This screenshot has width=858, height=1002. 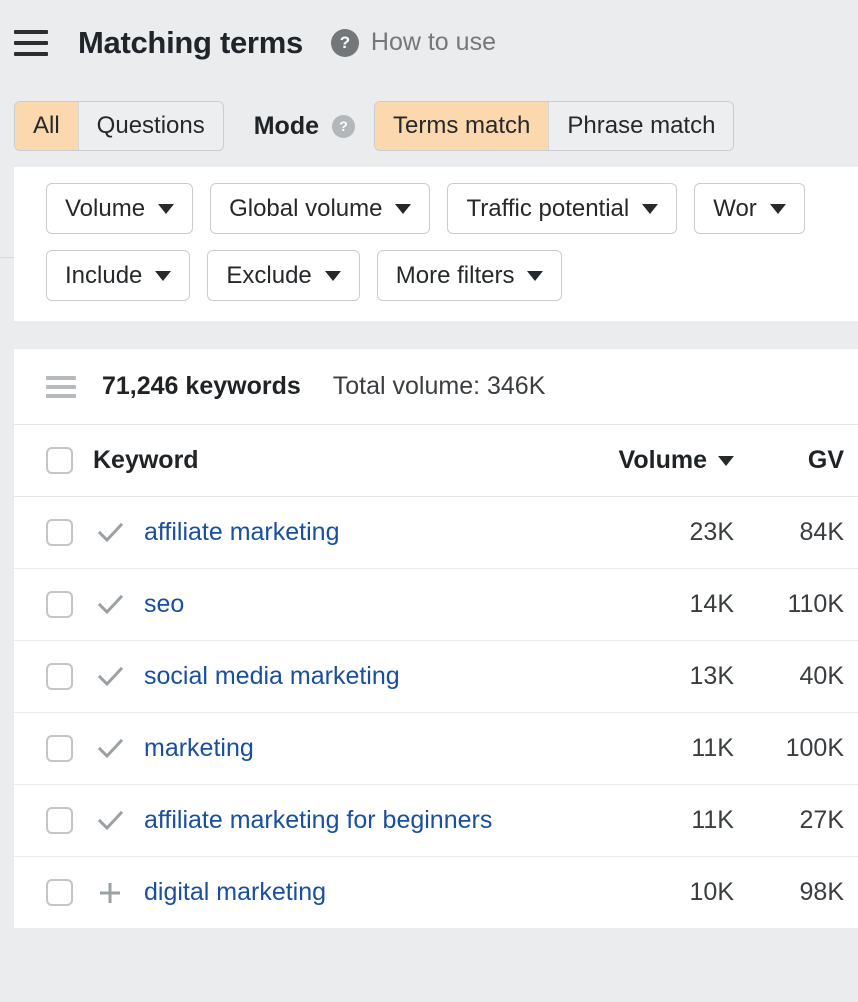 I want to click on keyword-count: 71,246 keywords, so click(x=201, y=386).